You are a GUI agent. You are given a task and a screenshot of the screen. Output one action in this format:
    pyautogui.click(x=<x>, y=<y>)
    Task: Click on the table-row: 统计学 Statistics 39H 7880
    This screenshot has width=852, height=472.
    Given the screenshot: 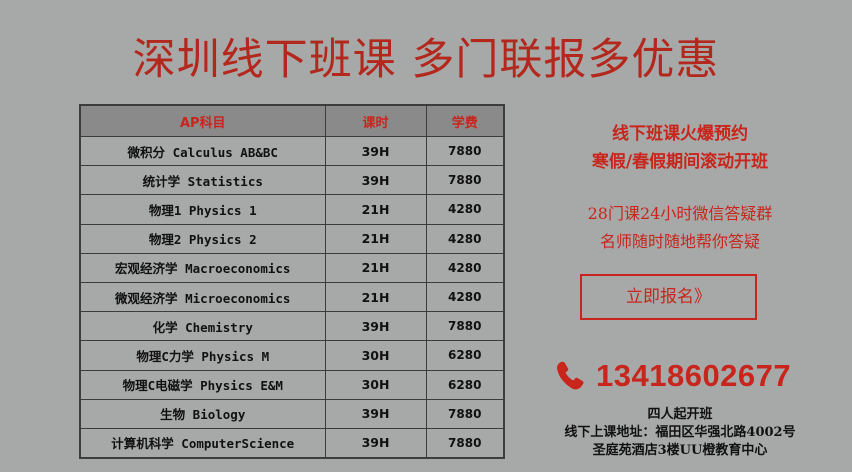 What is the action you would take?
    pyautogui.click(x=292, y=180)
    